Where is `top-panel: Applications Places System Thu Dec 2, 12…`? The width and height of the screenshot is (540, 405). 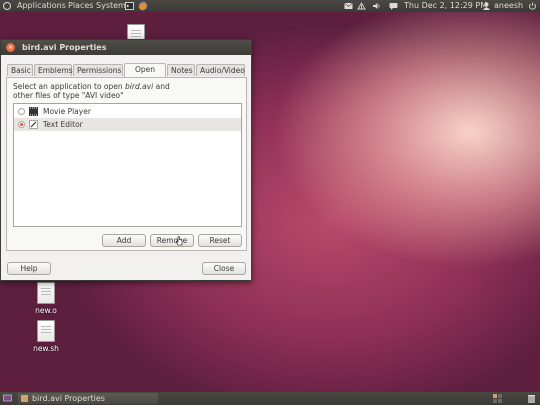
top-panel: Applications Places System Thu Dec 2, 12… is located at coordinates (270, 6).